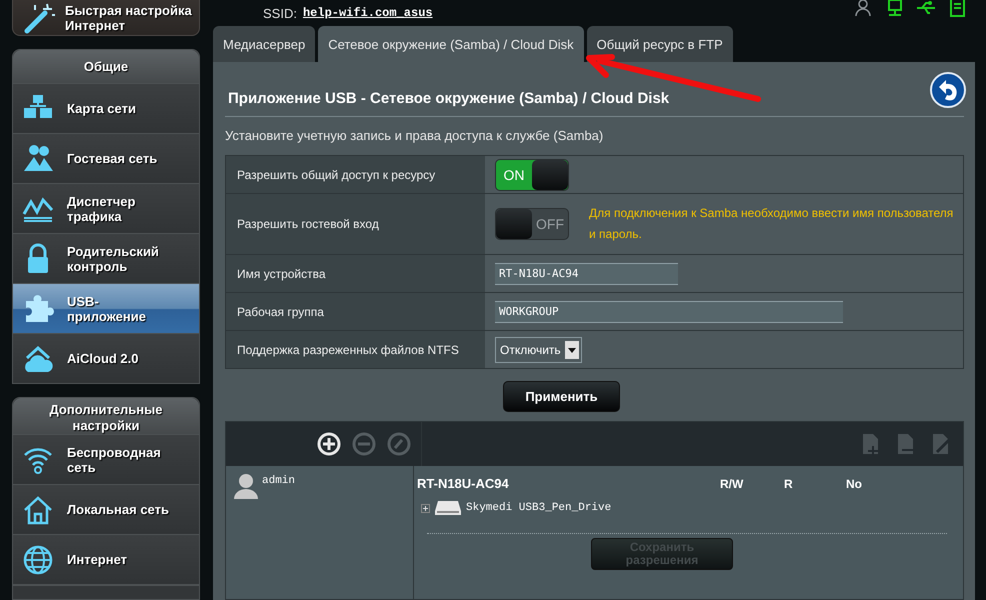  Describe the element at coordinates (451, 44) in the screenshot. I see `tab: Сетевое окружение (Samba) / Cloud Disk` at that location.